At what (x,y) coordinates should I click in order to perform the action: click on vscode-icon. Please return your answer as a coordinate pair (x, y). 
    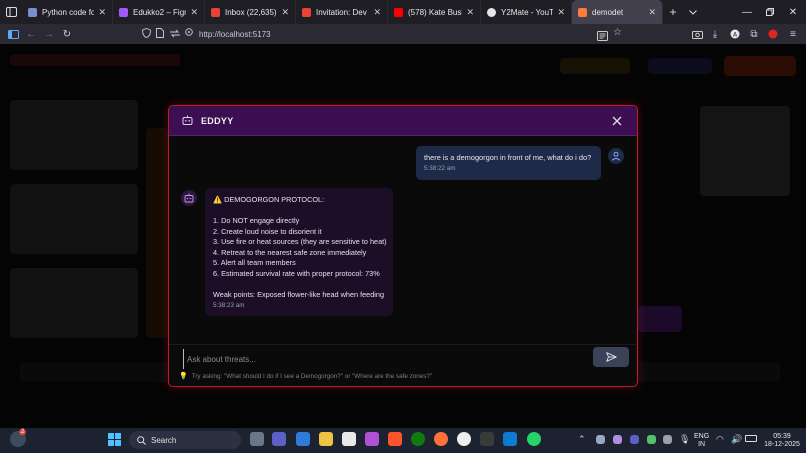
    Looking at the image, I should click on (510, 439).